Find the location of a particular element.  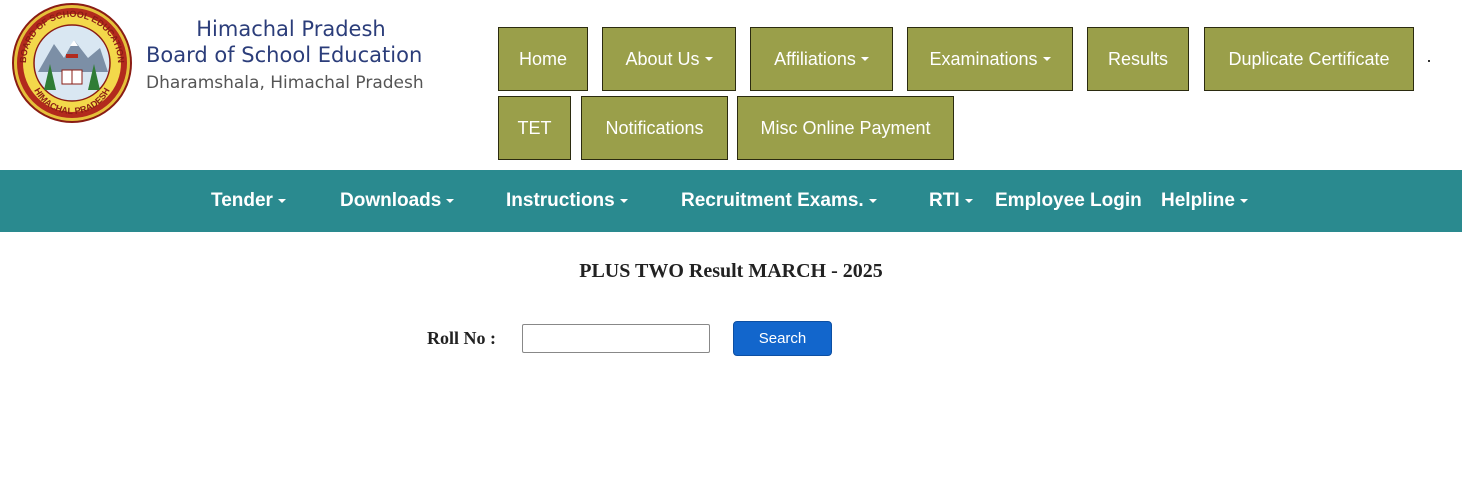

nav-about-us: About Us is located at coordinates (669, 59).